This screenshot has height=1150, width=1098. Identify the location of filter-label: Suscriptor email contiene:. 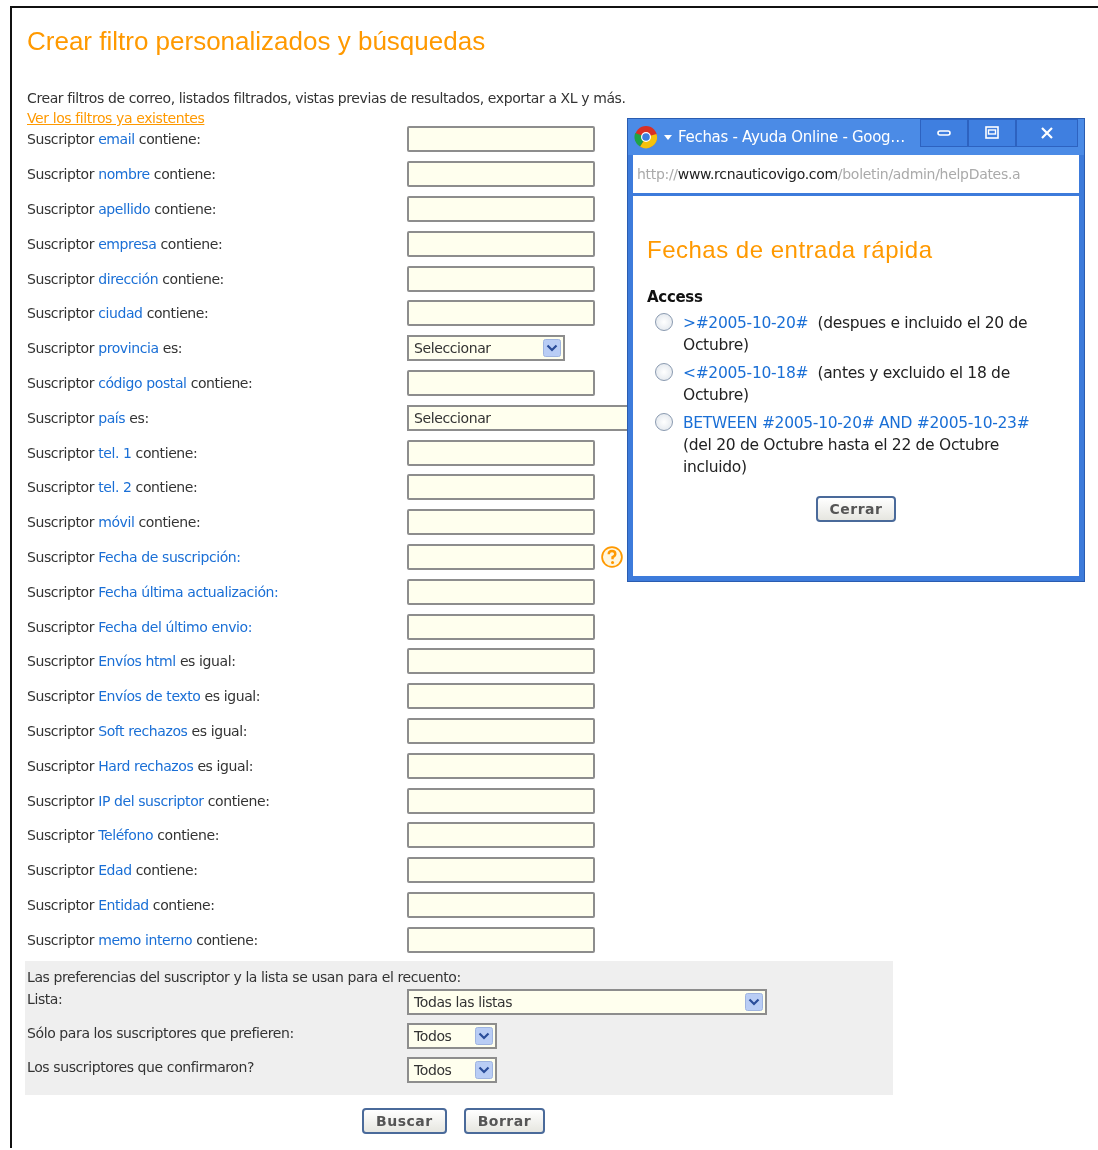
(114, 139).